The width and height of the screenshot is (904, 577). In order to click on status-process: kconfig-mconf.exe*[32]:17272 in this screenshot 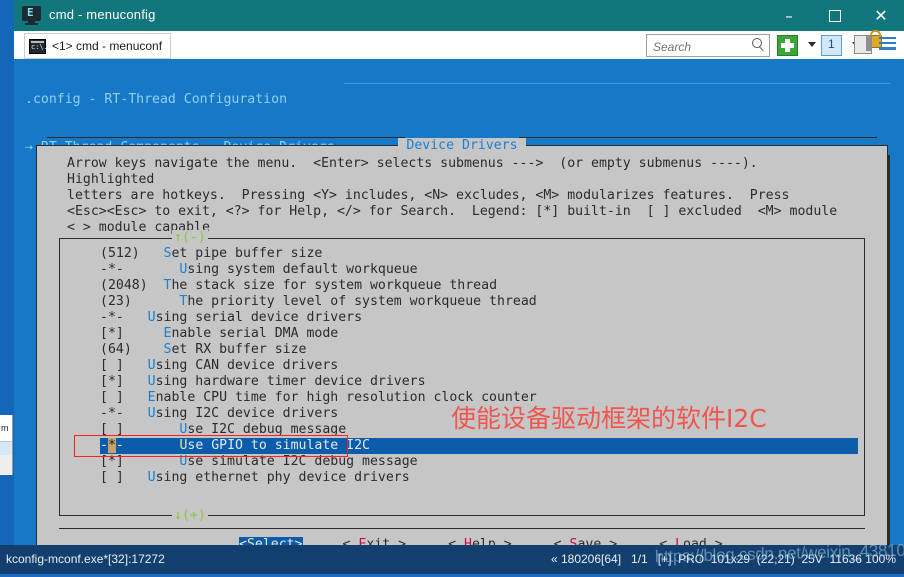, I will do `click(85, 559)`.